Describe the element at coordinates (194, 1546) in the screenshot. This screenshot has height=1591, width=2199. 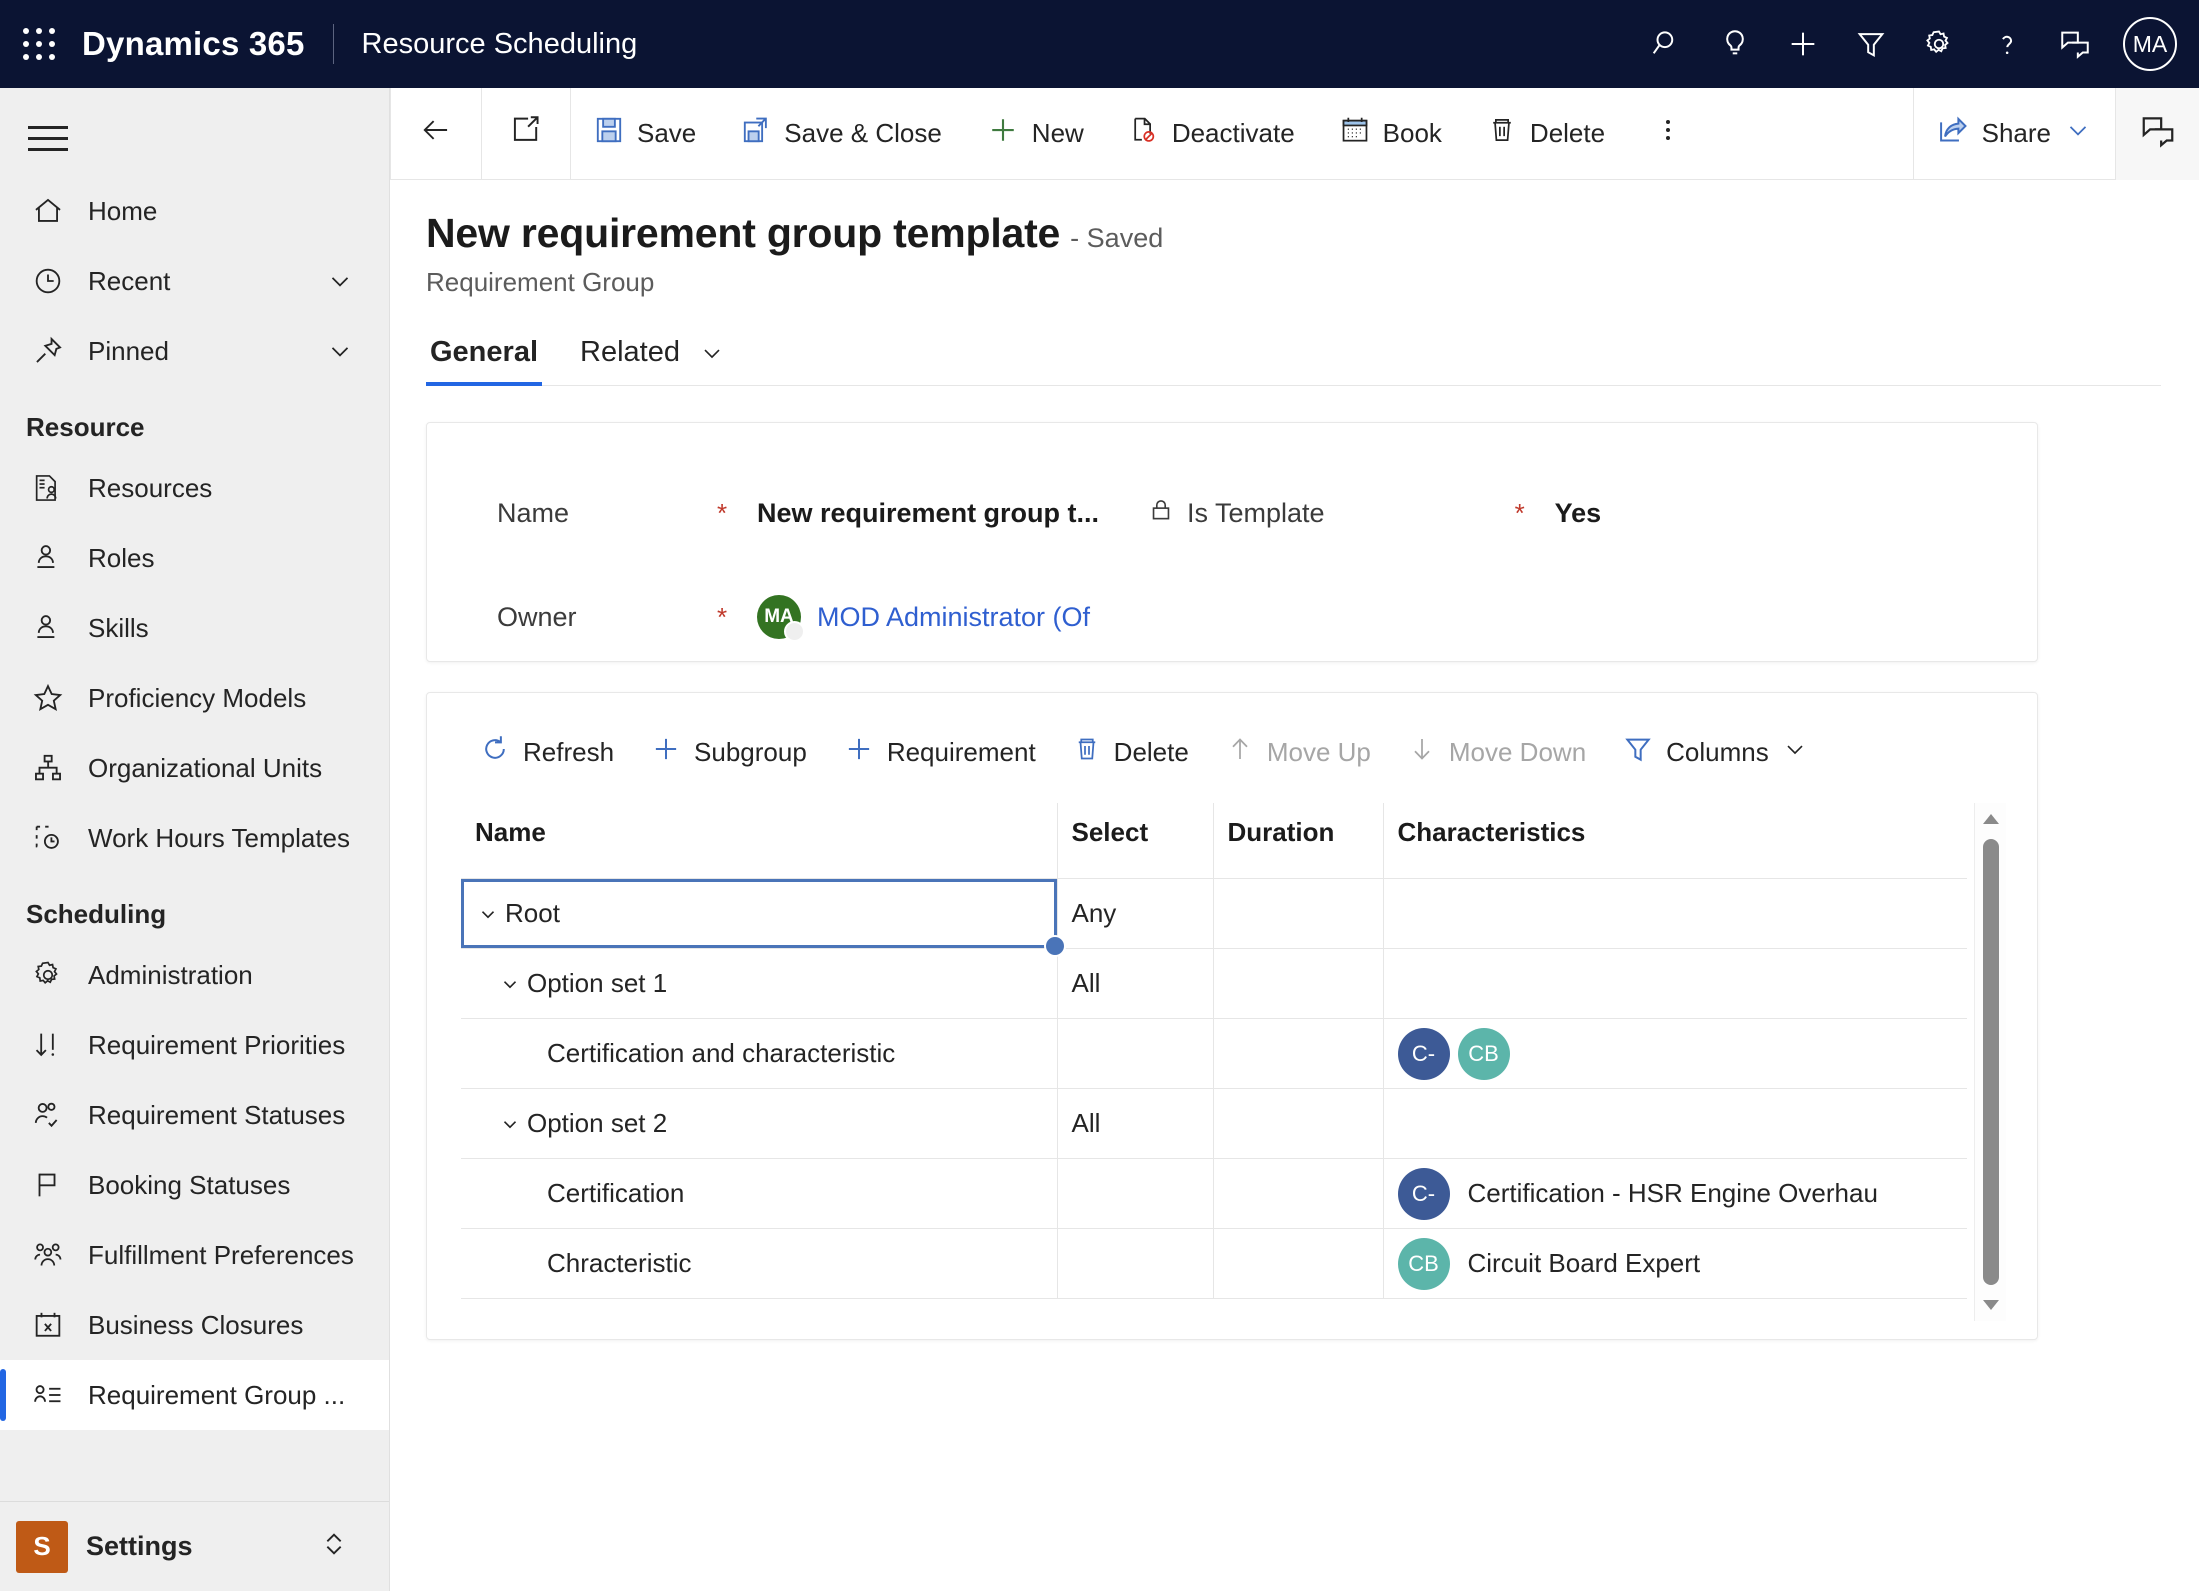
I see `sidebar-footer: S Settings` at that location.